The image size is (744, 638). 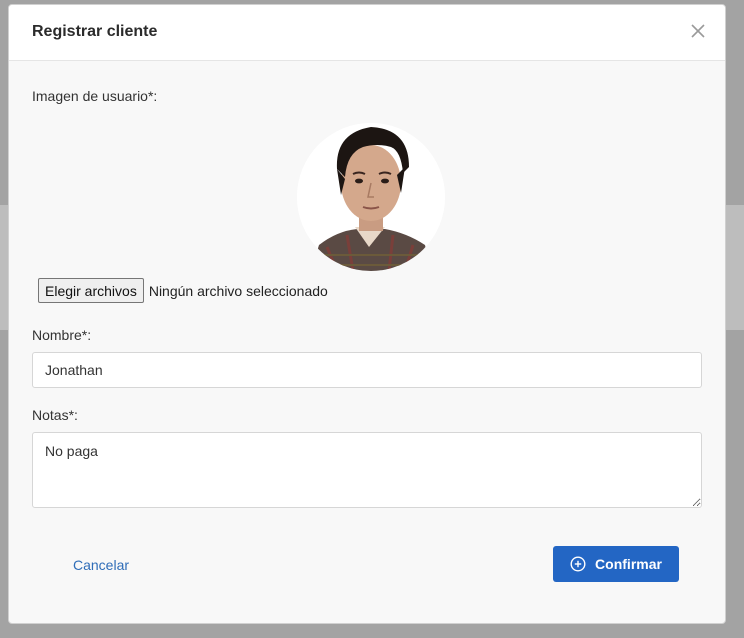 I want to click on confirm-button: Confirmar, so click(x=616, y=564).